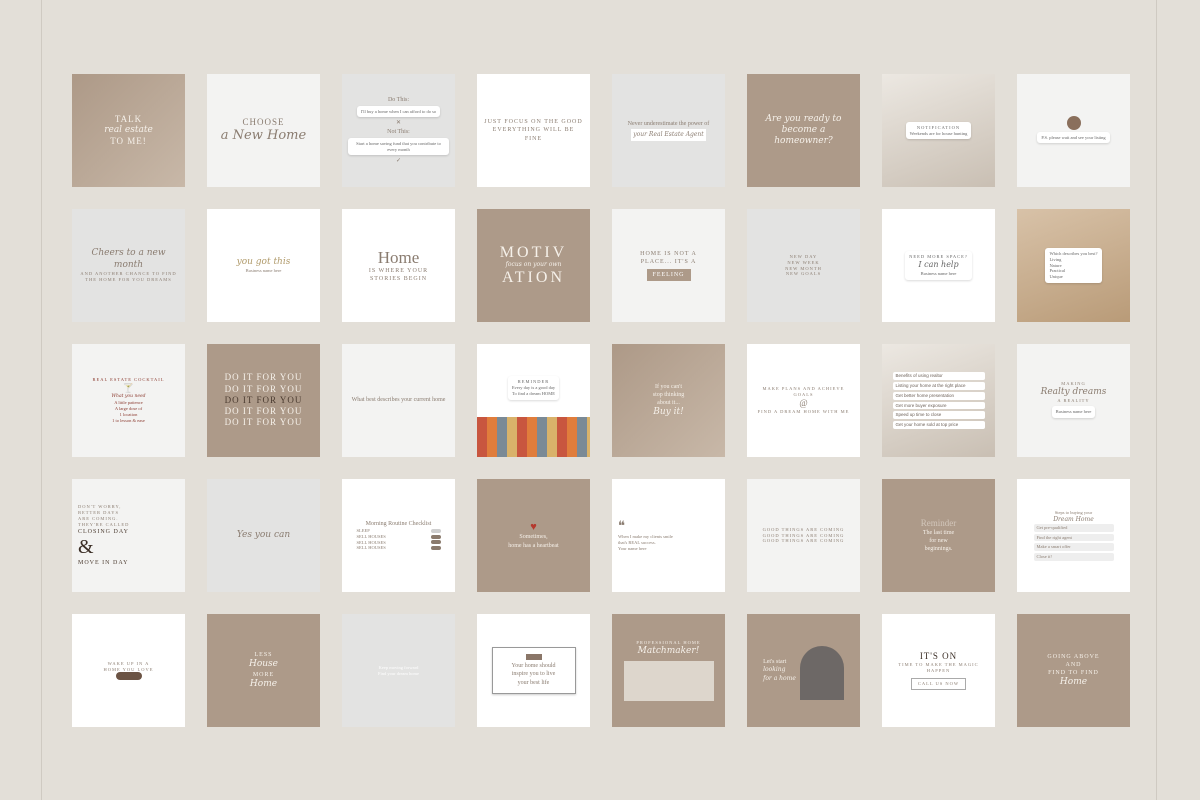  I want to click on tile-line: STORIES BEGIN, so click(398, 279).